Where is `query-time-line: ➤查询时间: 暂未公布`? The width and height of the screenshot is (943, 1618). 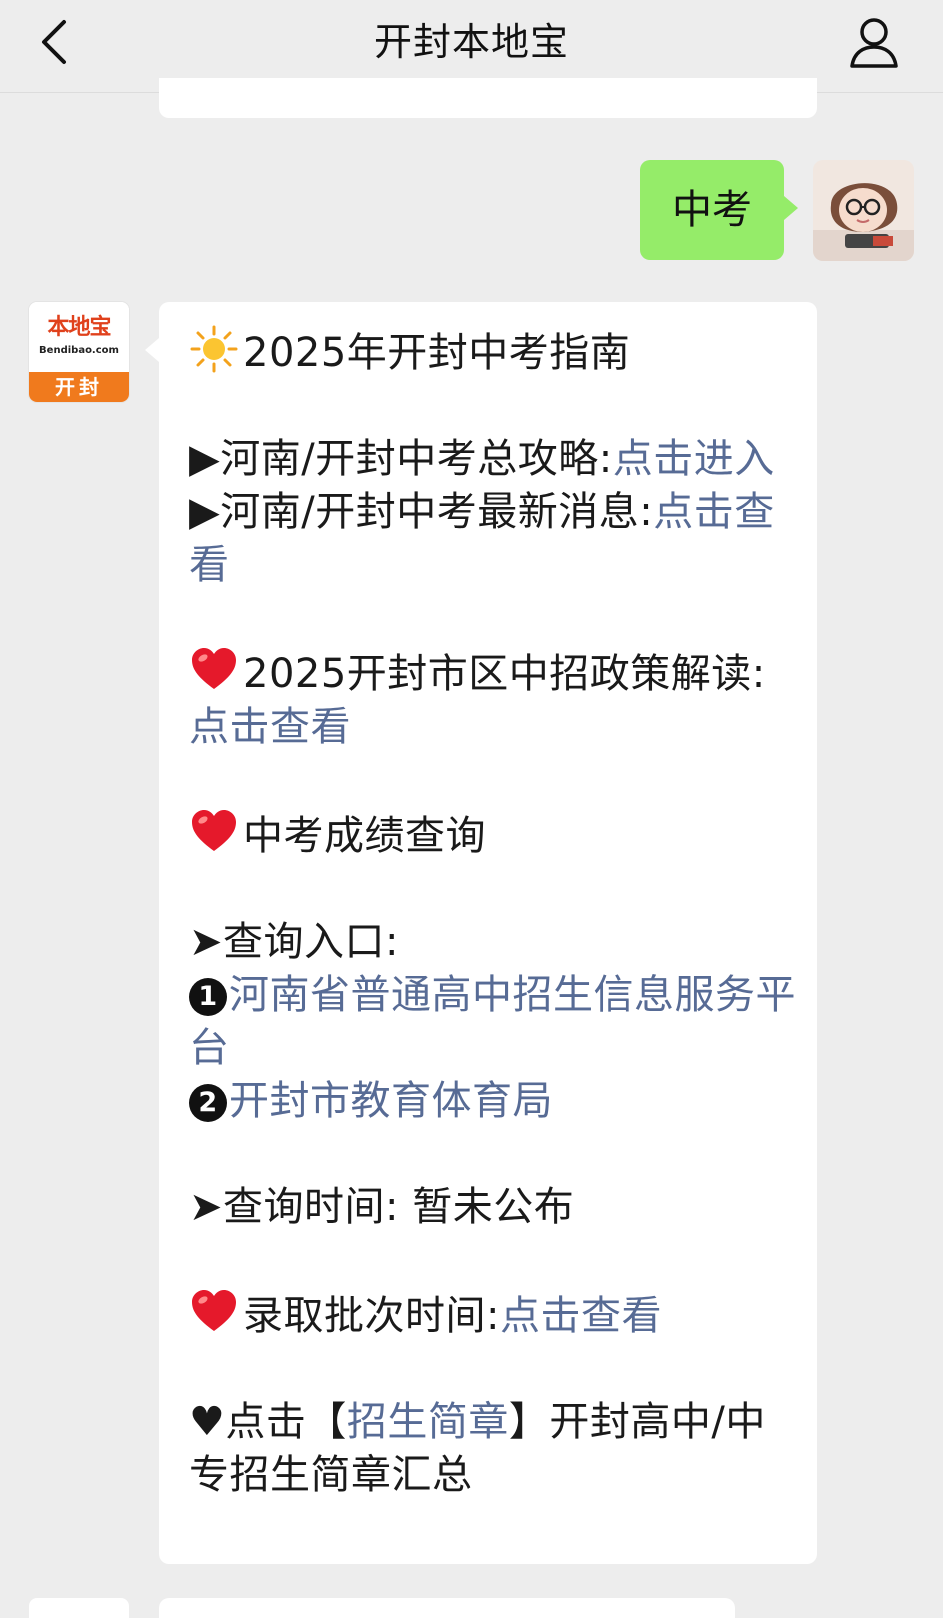
query-time-line: ➤查询时间: 暂未公布 is located at coordinates (494, 1207).